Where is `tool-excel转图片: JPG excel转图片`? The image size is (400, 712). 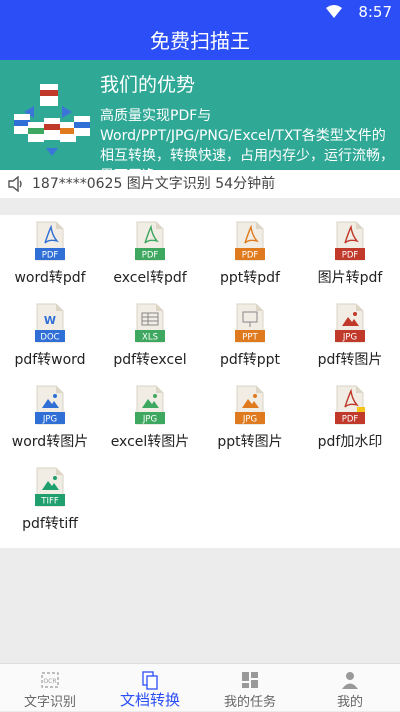 tool-excel转图片: JPG excel转图片 is located at coordinates (150, 420).